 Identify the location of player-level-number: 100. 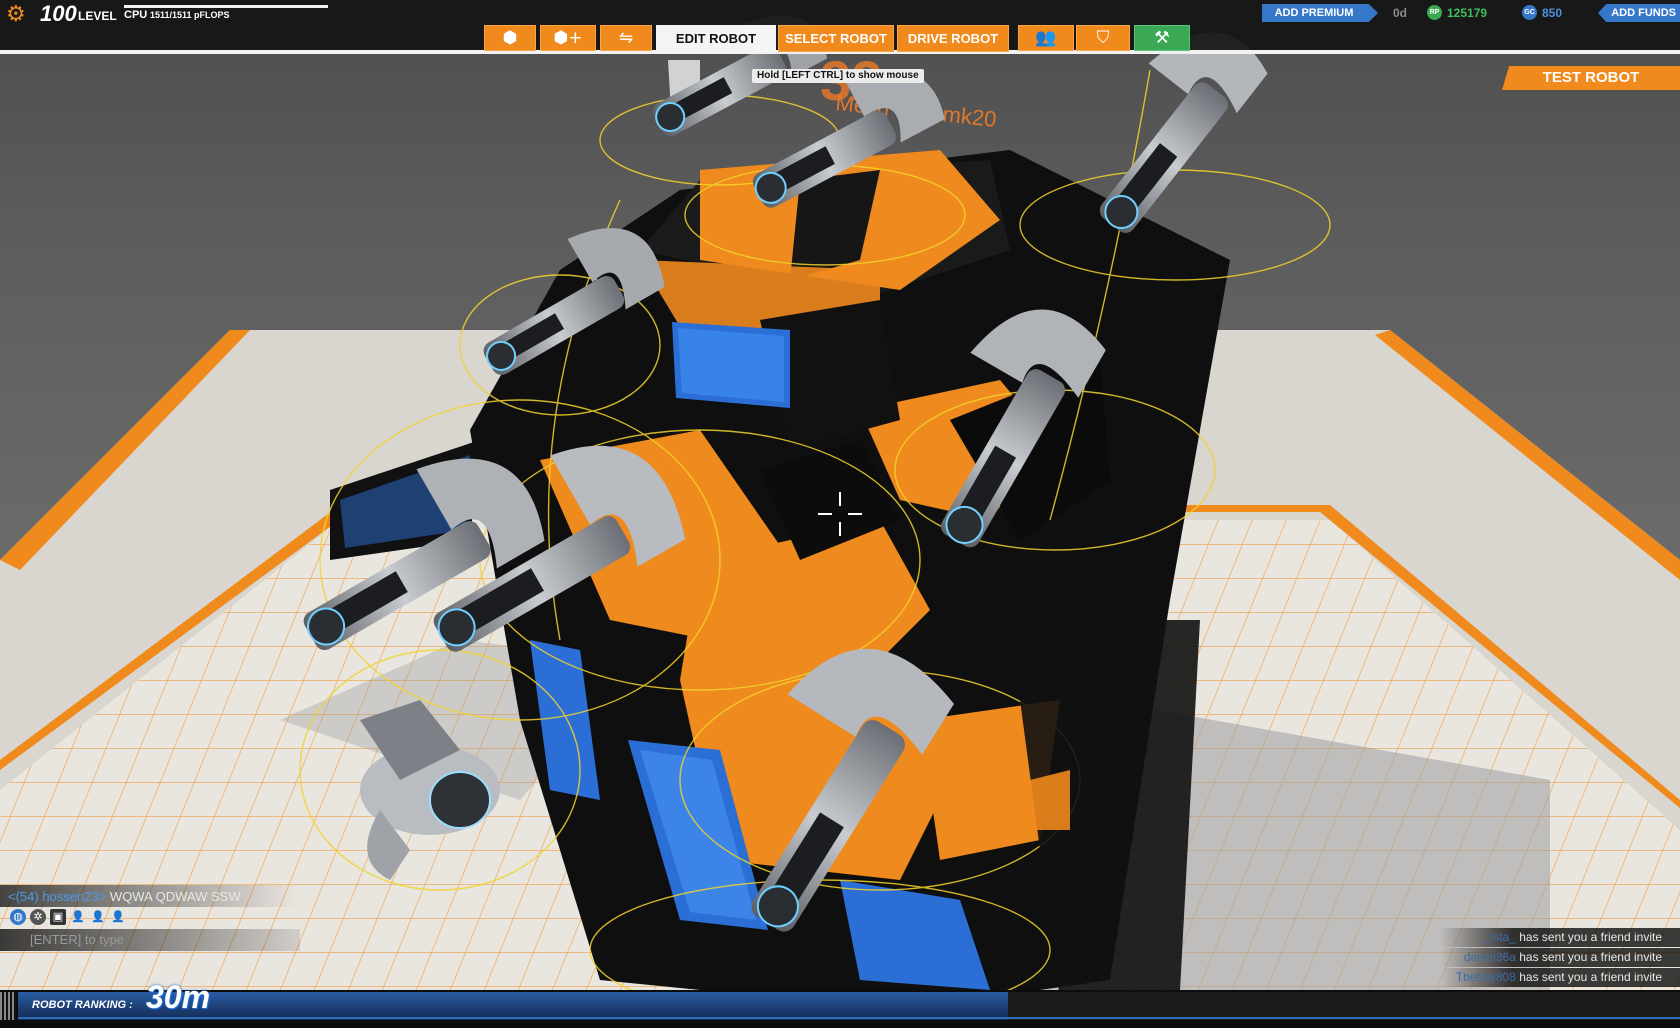
(58, 13).